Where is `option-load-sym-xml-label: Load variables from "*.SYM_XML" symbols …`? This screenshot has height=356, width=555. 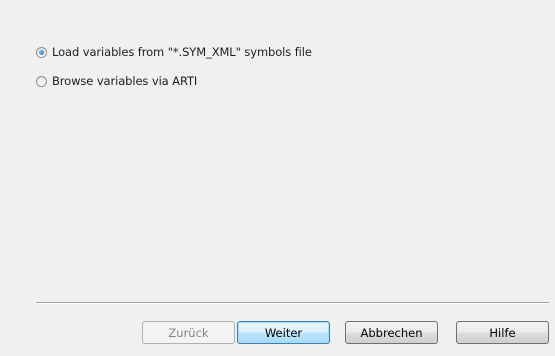 option-load-sym-xml-label: Load variables from "*.SYM_XML" symbols … is located at coordinates (182, 52).